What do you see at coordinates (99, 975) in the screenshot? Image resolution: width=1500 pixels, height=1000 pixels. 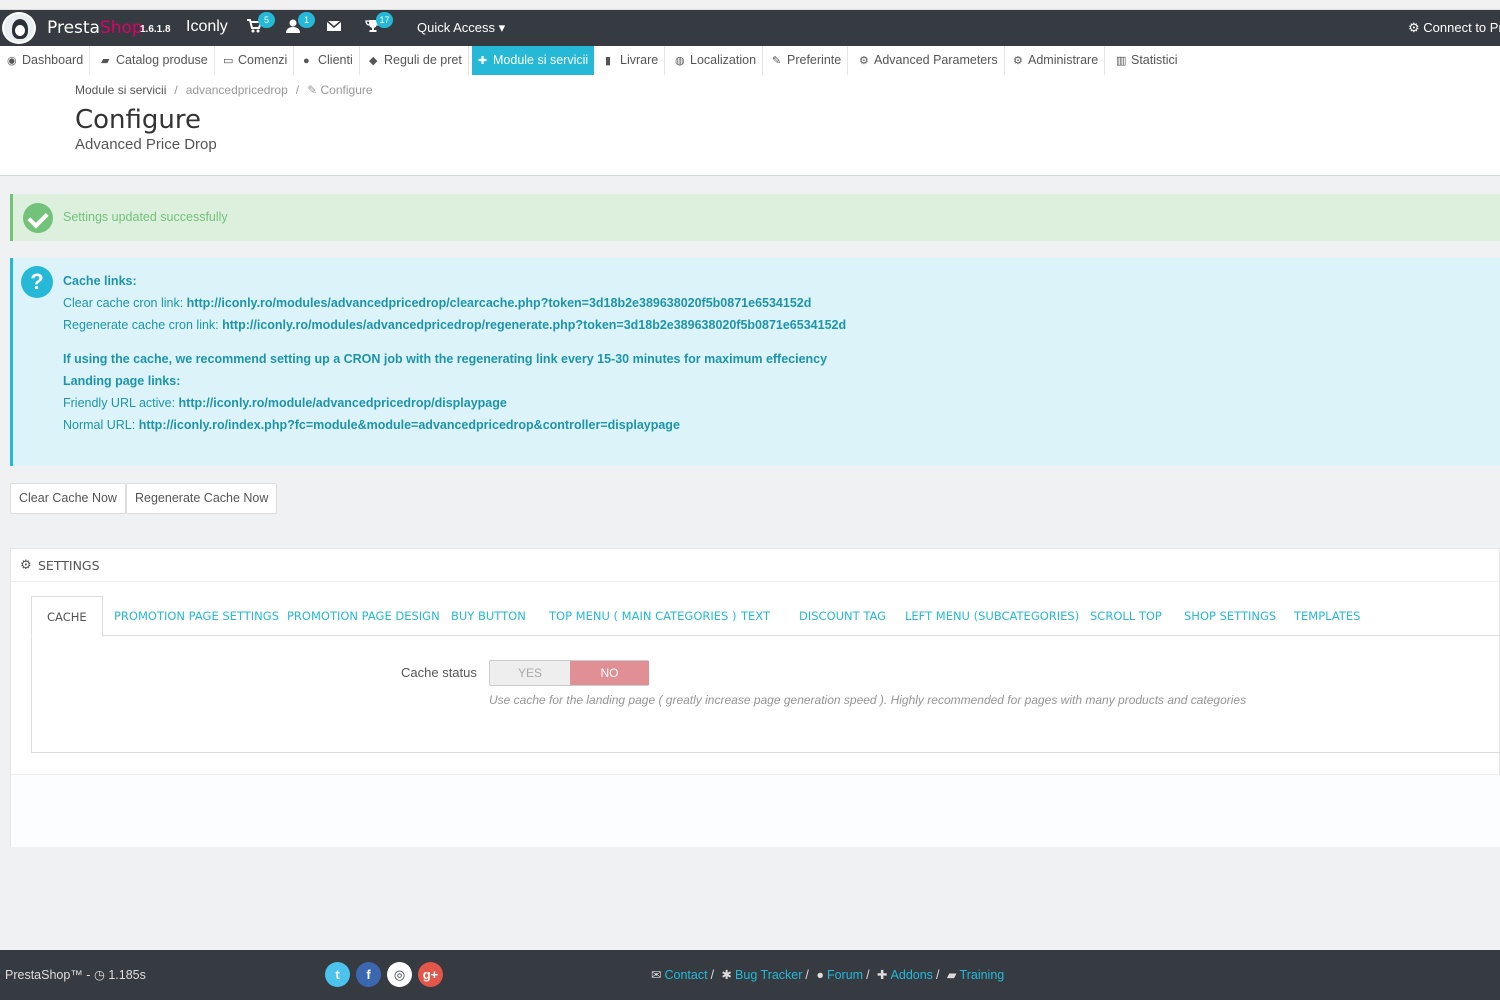 I see `clock-icon: ◷` at bounding box center [99, 975].